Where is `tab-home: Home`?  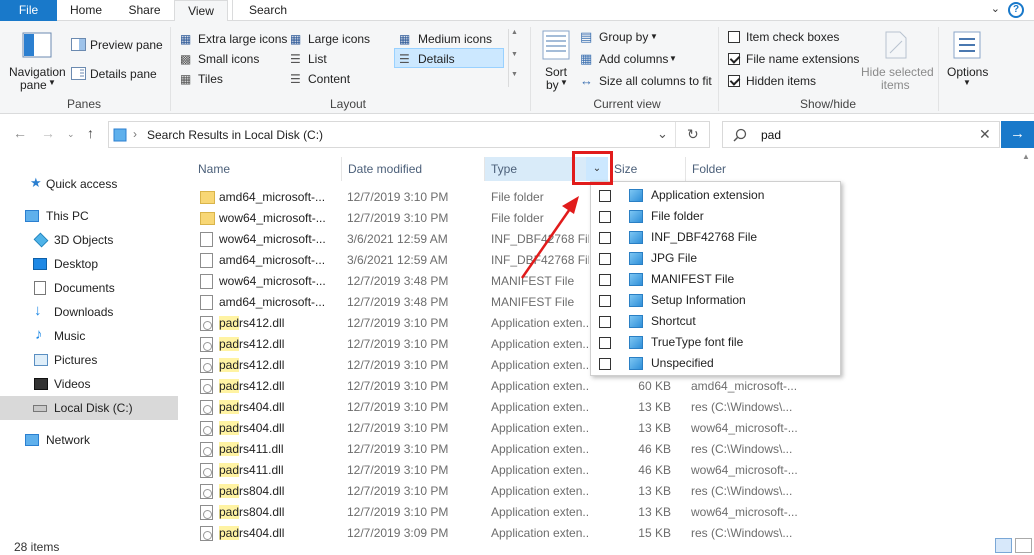 tab-home: Home is located at coordinates (86, 10).